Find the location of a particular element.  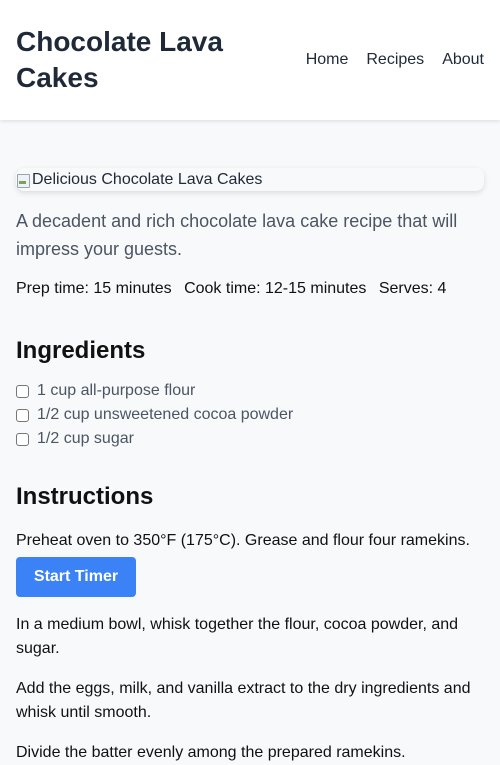

cook-time: Cook time: 12-15 minutes is located at coordinates (275, 288).